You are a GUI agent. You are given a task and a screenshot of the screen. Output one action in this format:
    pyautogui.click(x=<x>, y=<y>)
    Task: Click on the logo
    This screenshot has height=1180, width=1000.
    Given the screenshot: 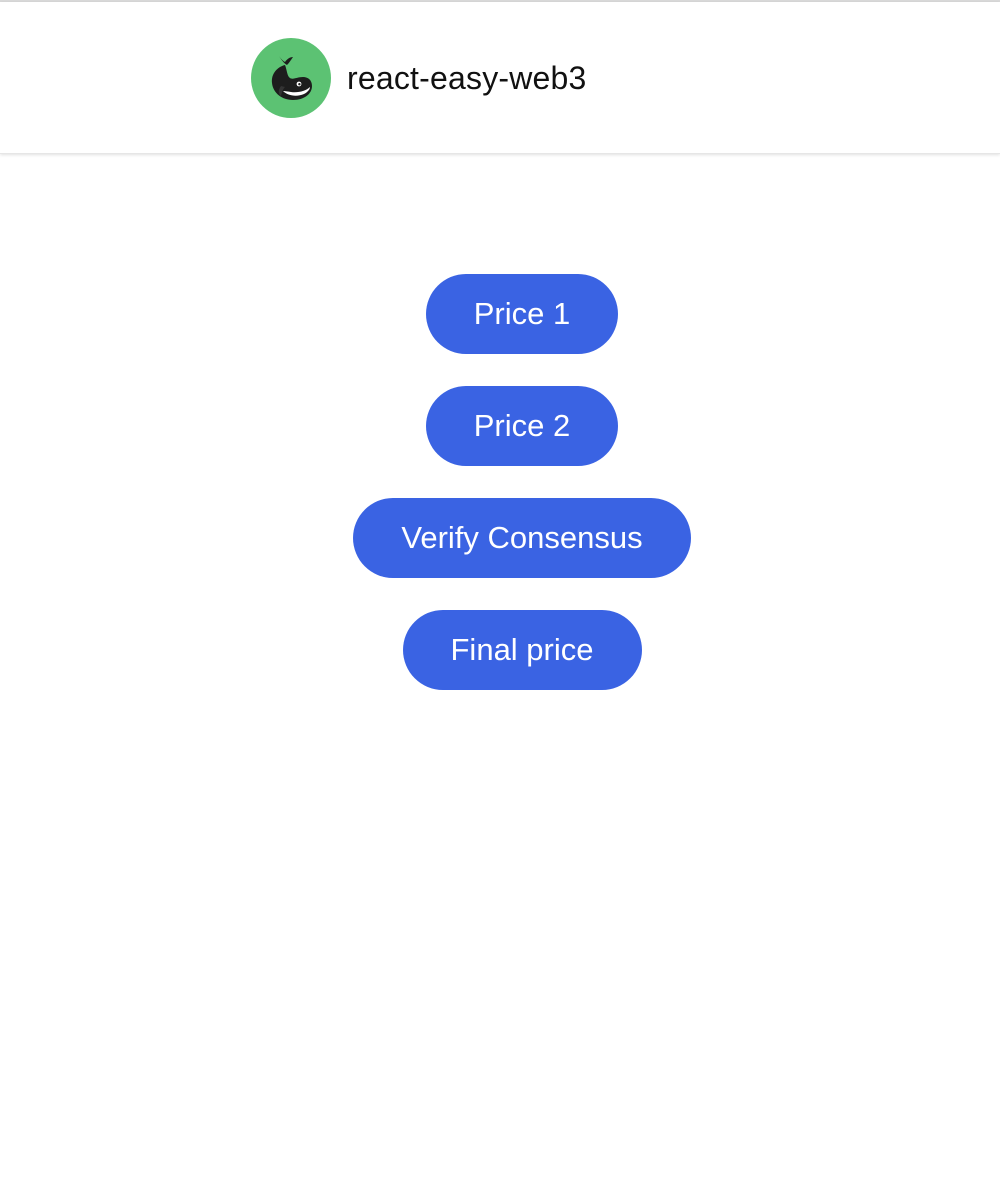 What is the action you would take?
    pyautogui.click(x=291, y=78)
    